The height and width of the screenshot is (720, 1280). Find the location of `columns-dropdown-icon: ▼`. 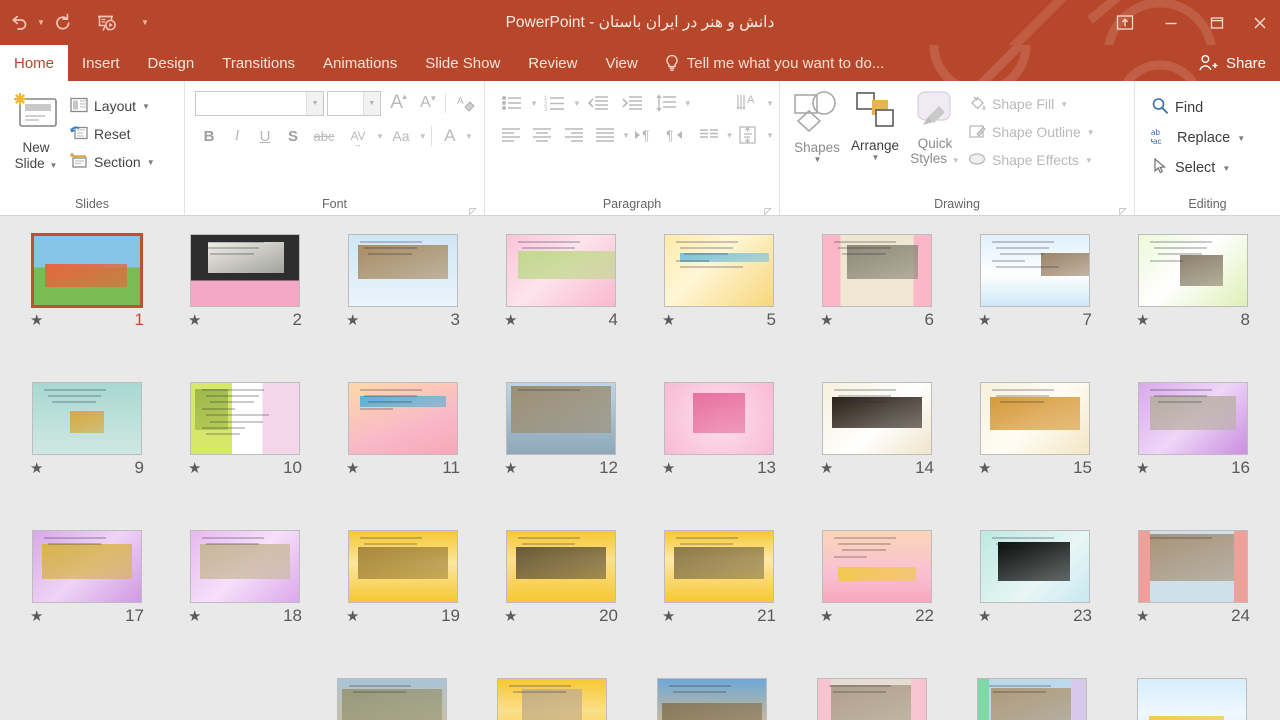

columns-dropdown-icon: ▼ is located at coordinates (730, 135).